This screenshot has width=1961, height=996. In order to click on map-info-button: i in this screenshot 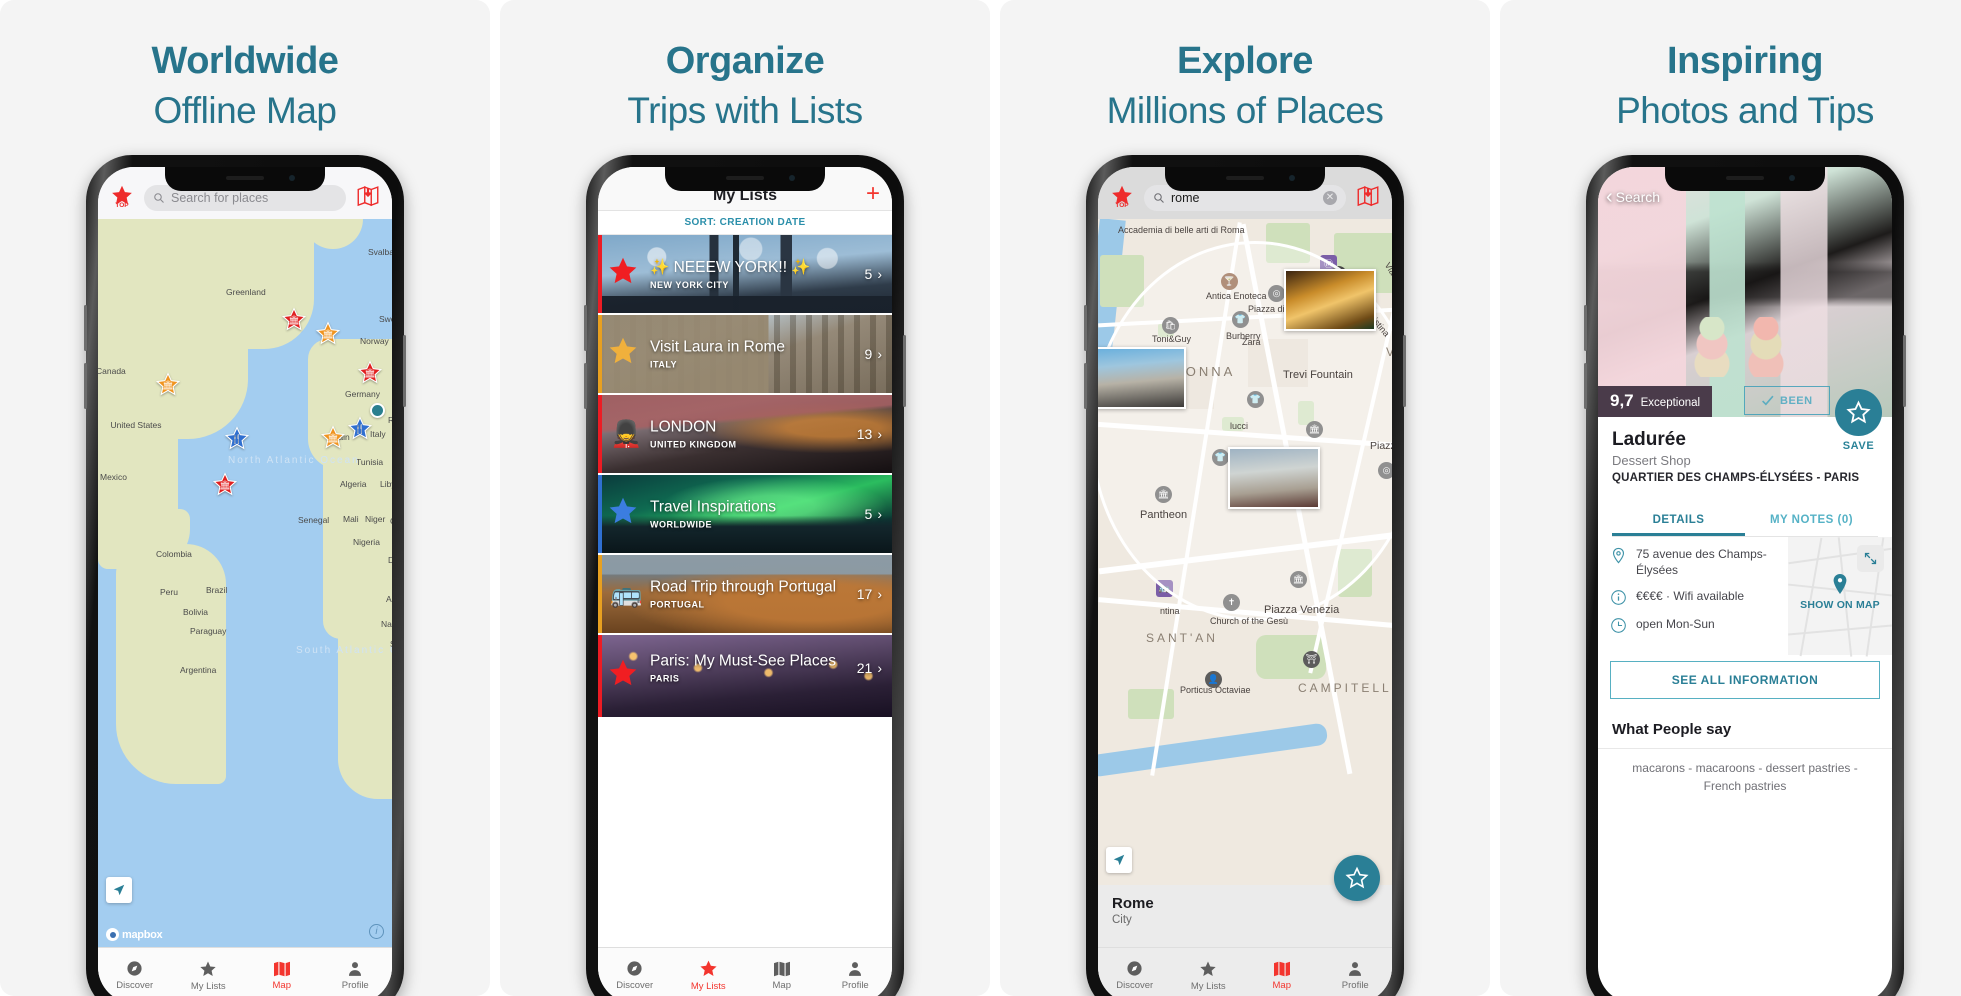, I will do `click(376, 931)`.